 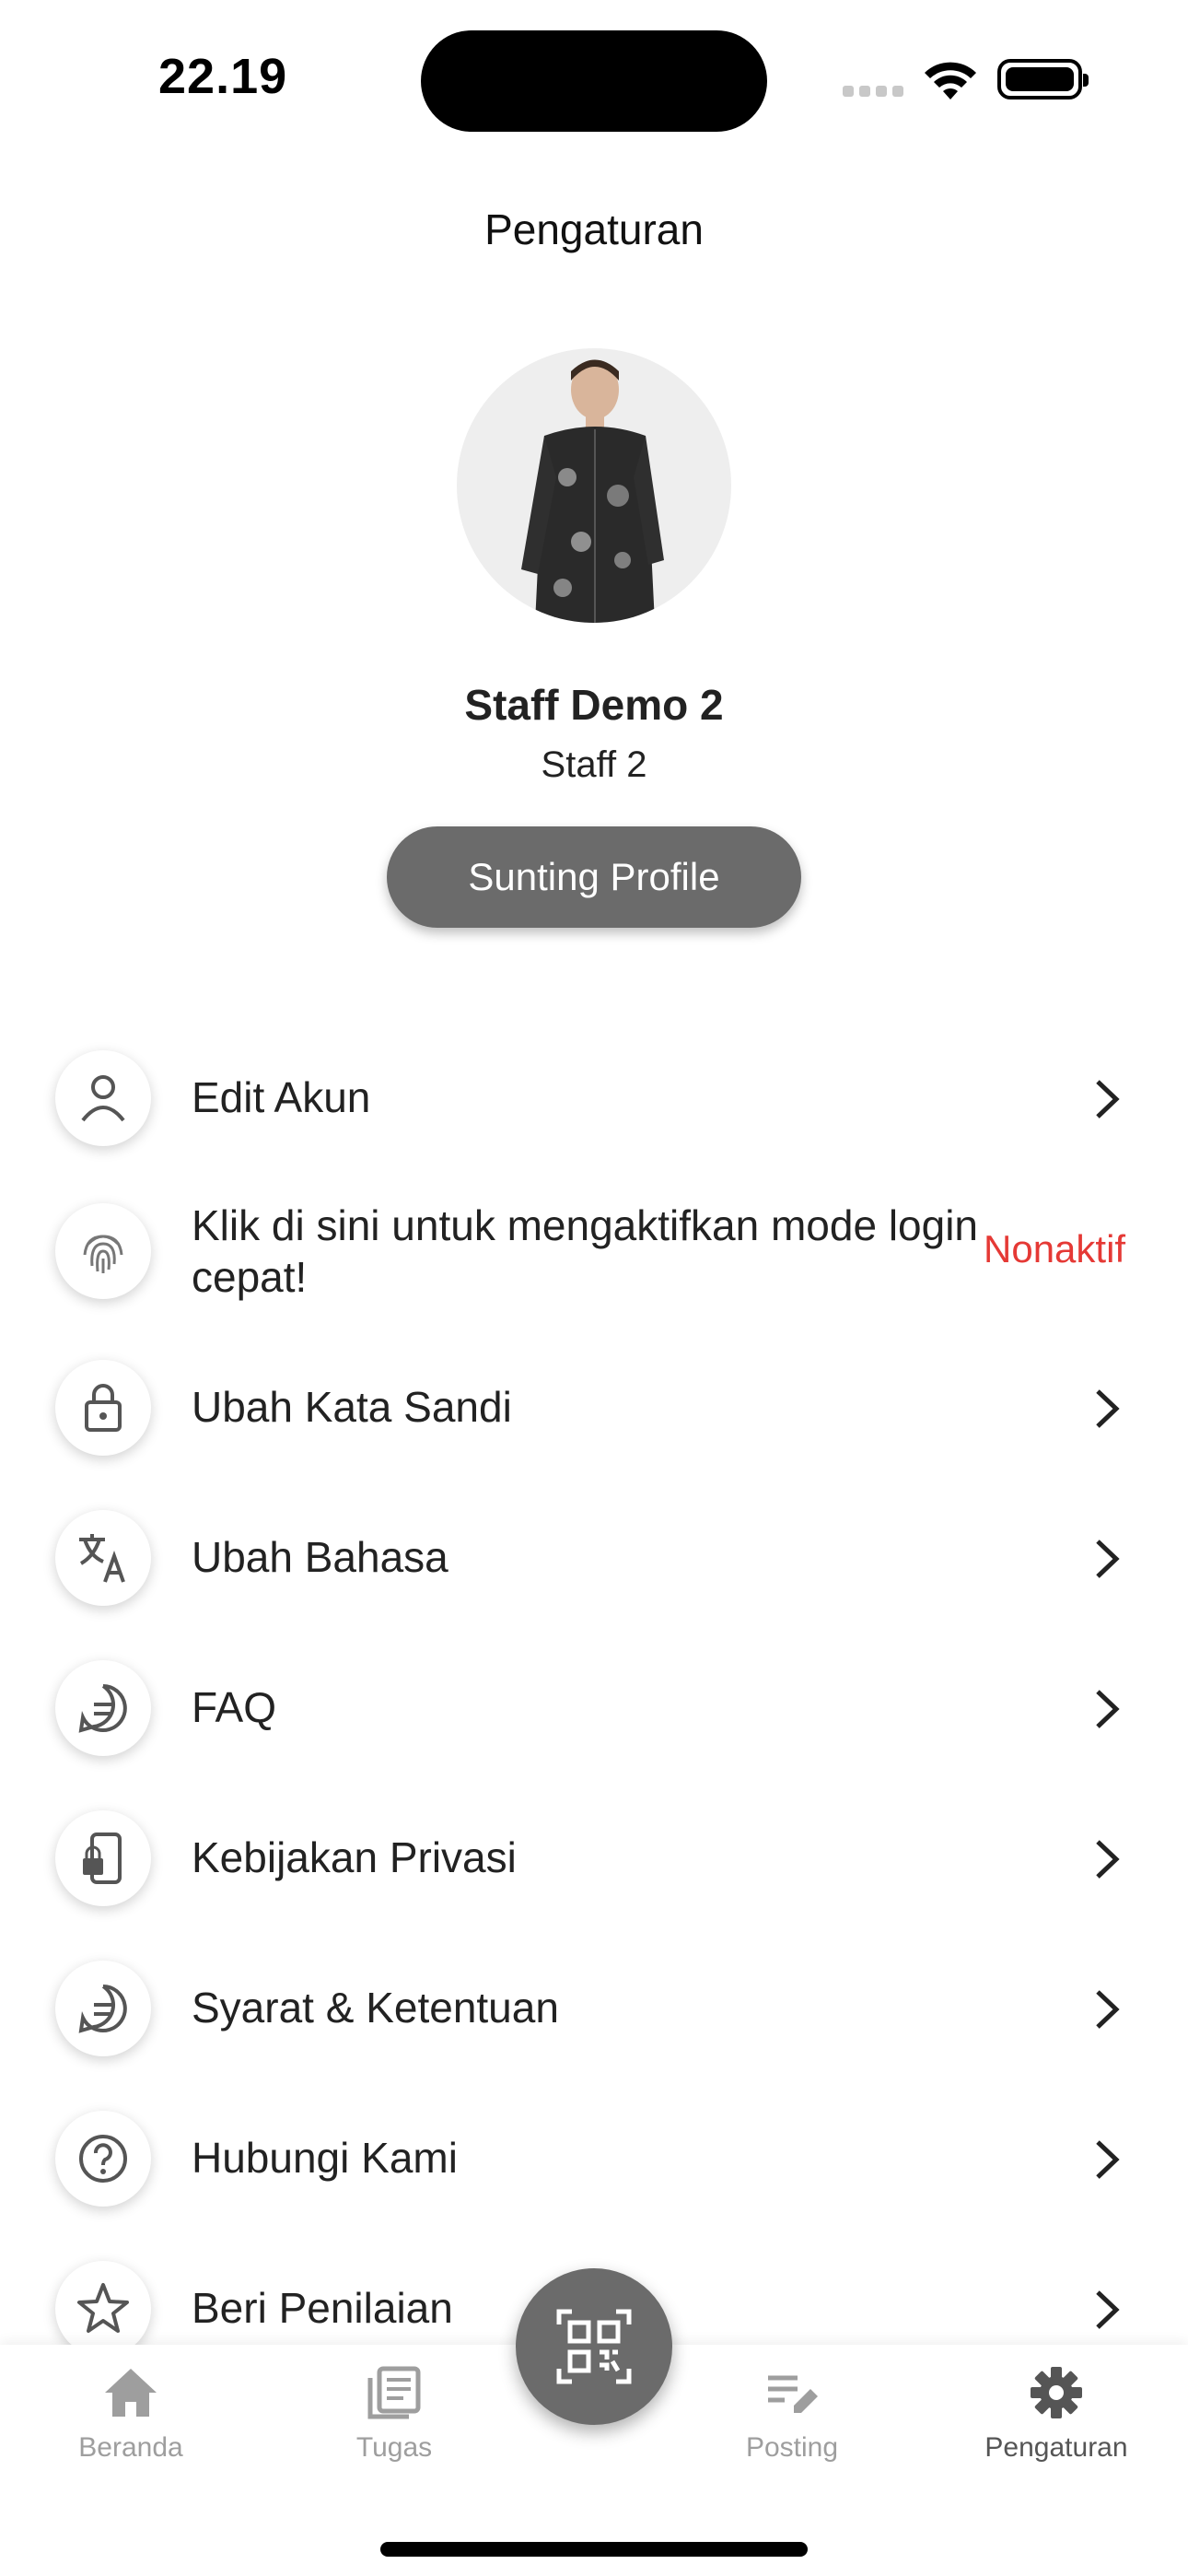 I want to click on qr-scan-button, so click(x=594, y=2346).